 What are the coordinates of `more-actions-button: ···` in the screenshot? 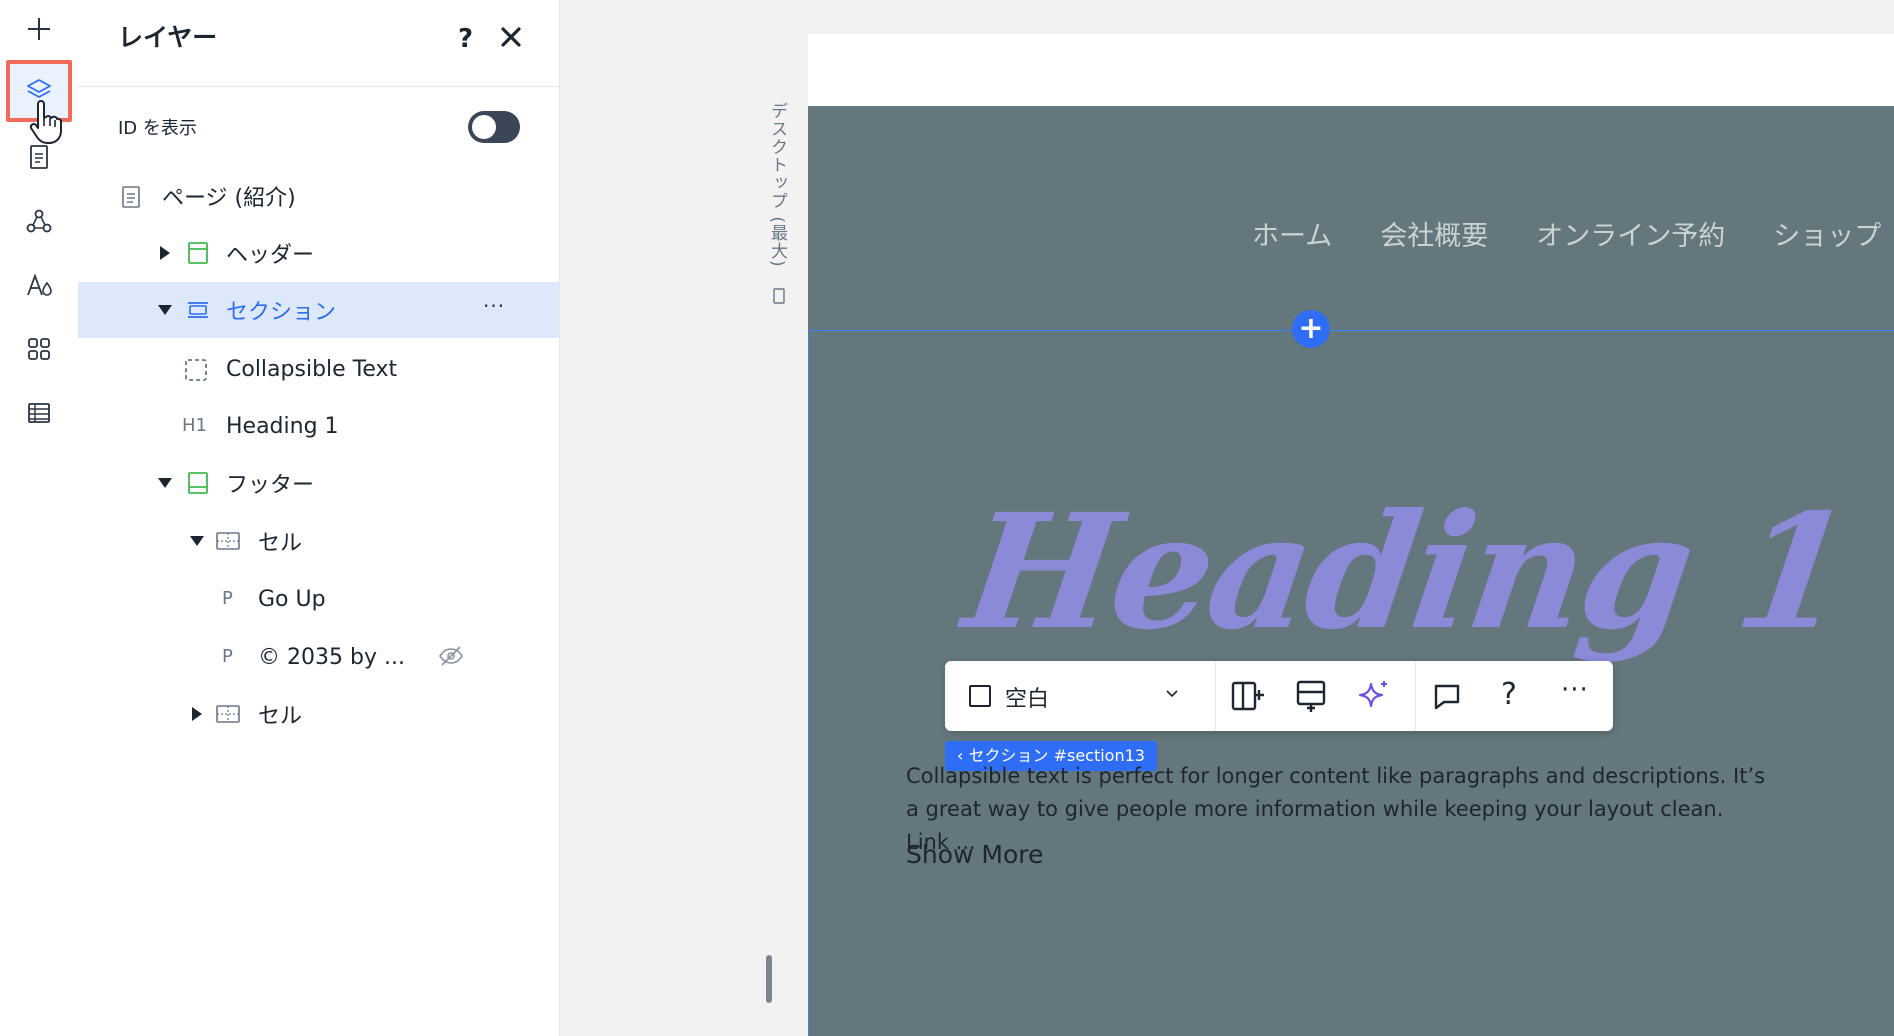 It's located at (494, 306).